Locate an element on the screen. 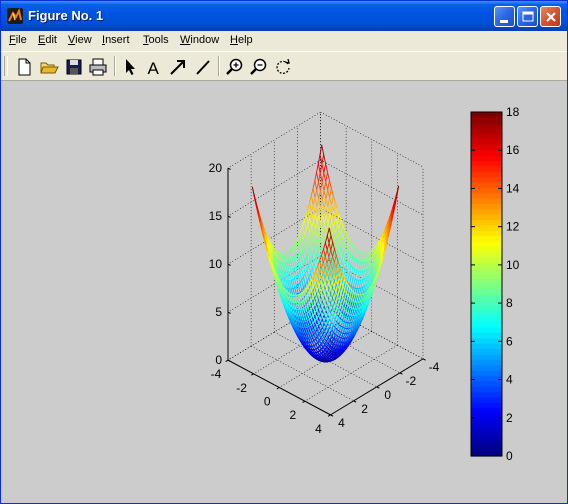 The image size is (568, 504). menu-edit: Edit is located at coordinates (47, 40).